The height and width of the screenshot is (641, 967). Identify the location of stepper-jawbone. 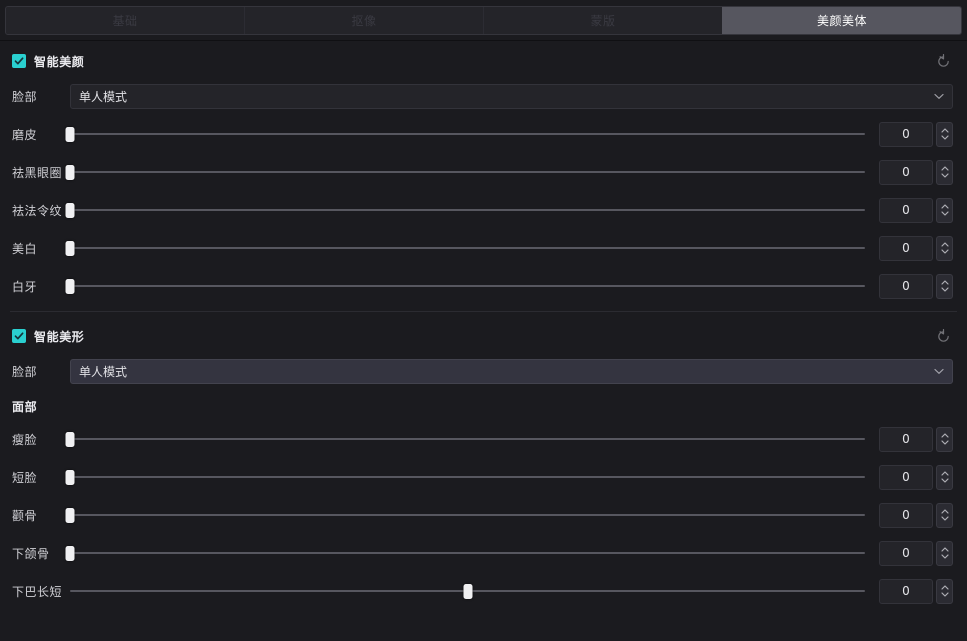
(944, 553).